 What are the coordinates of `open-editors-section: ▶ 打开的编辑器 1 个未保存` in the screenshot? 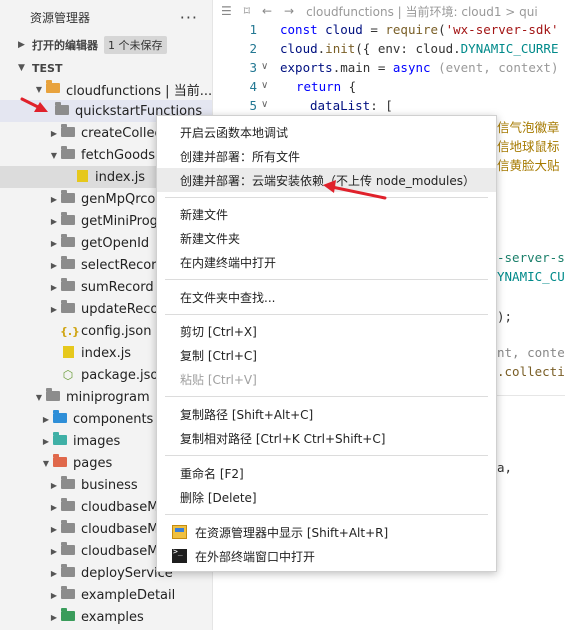 It's located at (106, 45).